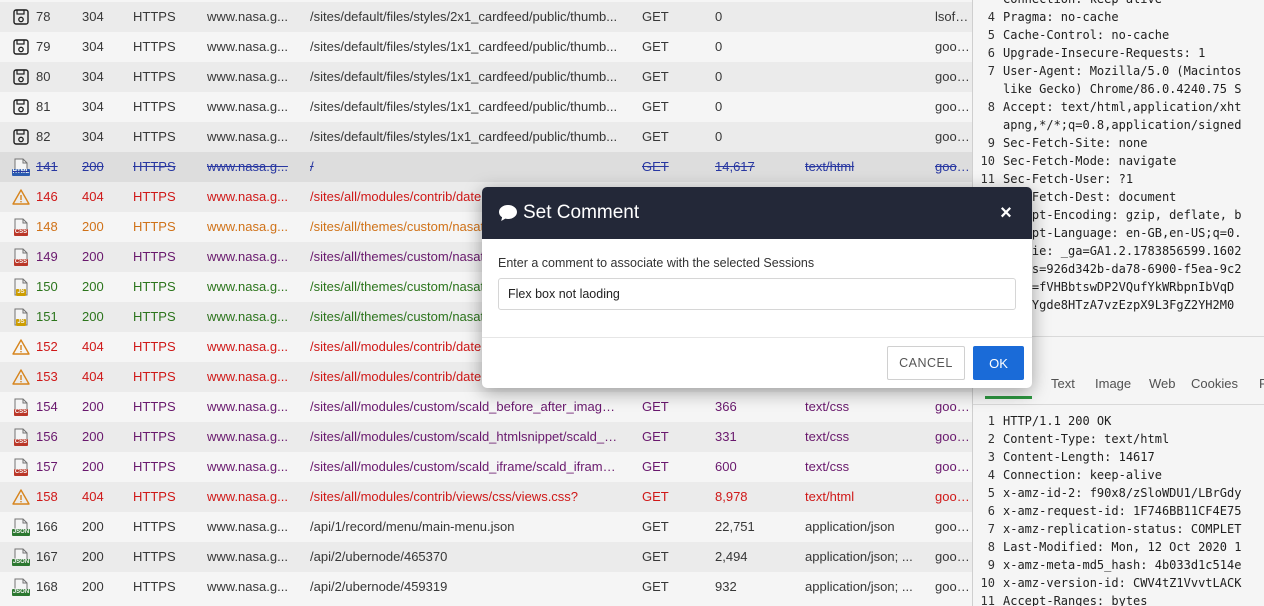  I want to click on ok-button: OK, so click(998, 363).